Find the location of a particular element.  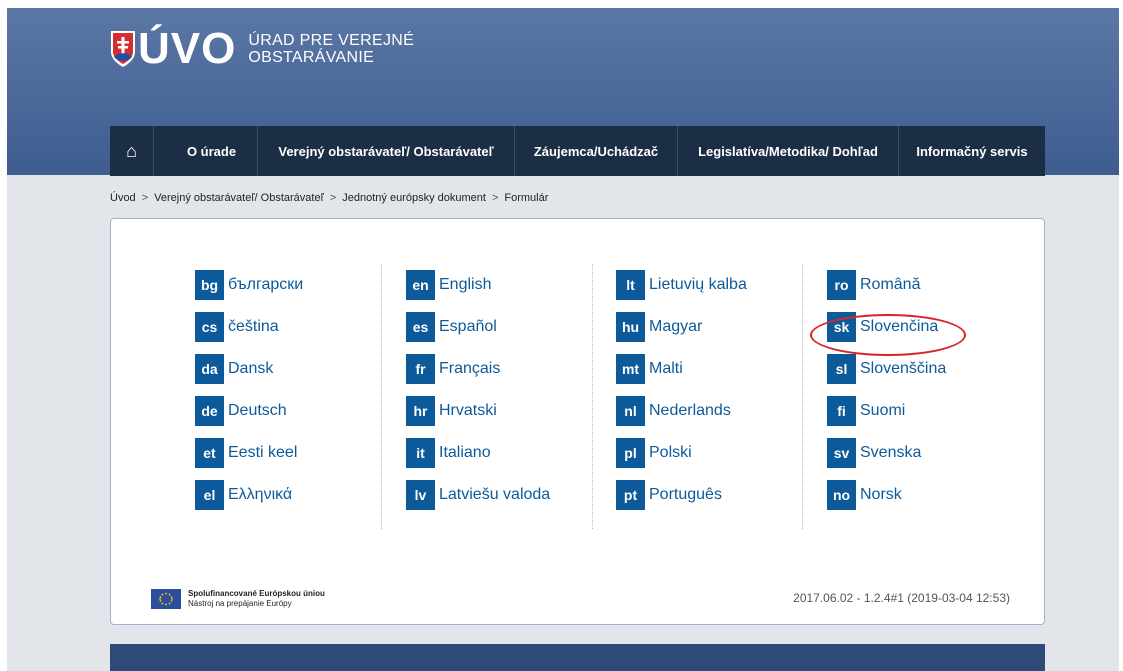

language-code-badge: es is located at coordinates (420, 327).